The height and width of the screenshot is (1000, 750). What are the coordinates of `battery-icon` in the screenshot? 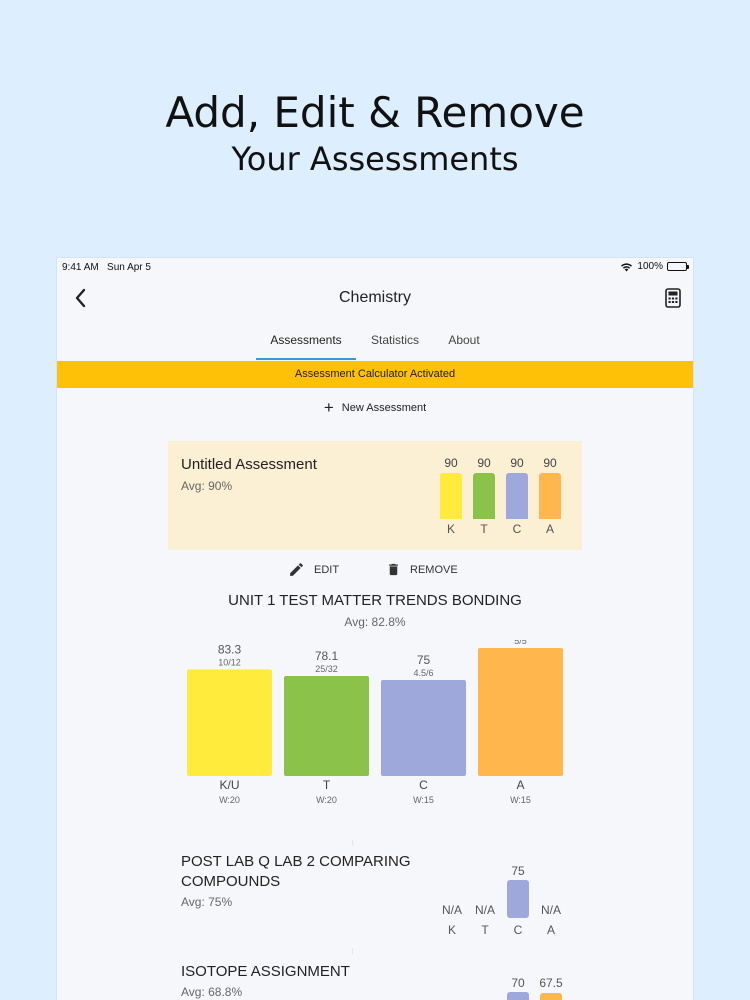 It's located at (678, 266).